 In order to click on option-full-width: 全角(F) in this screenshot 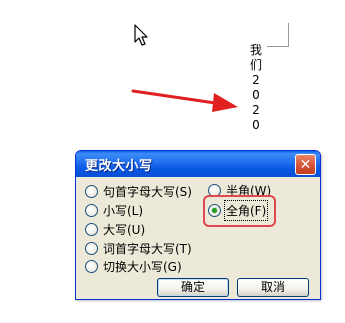, I will do `click(238, 210)`.